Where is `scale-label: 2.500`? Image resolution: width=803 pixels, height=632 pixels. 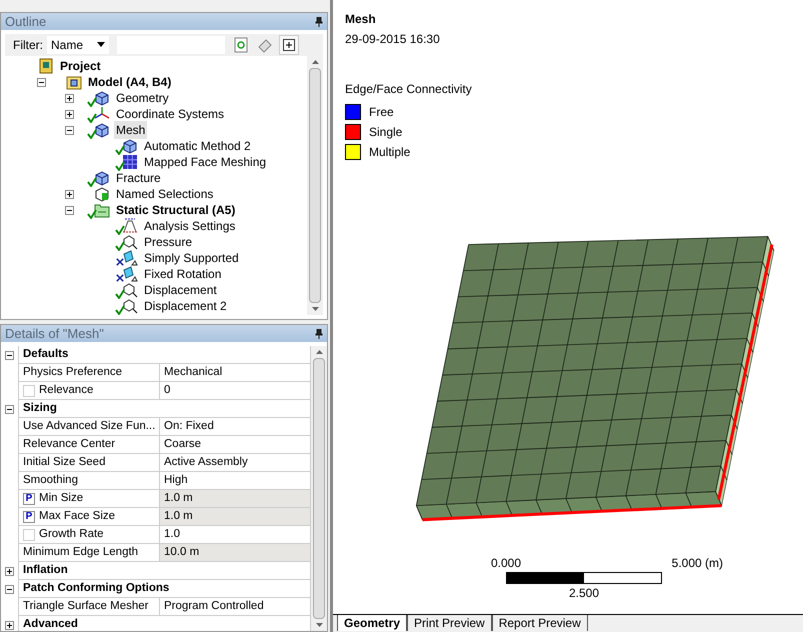 scale-label: 2.500 is located at coordinates (584, 593).